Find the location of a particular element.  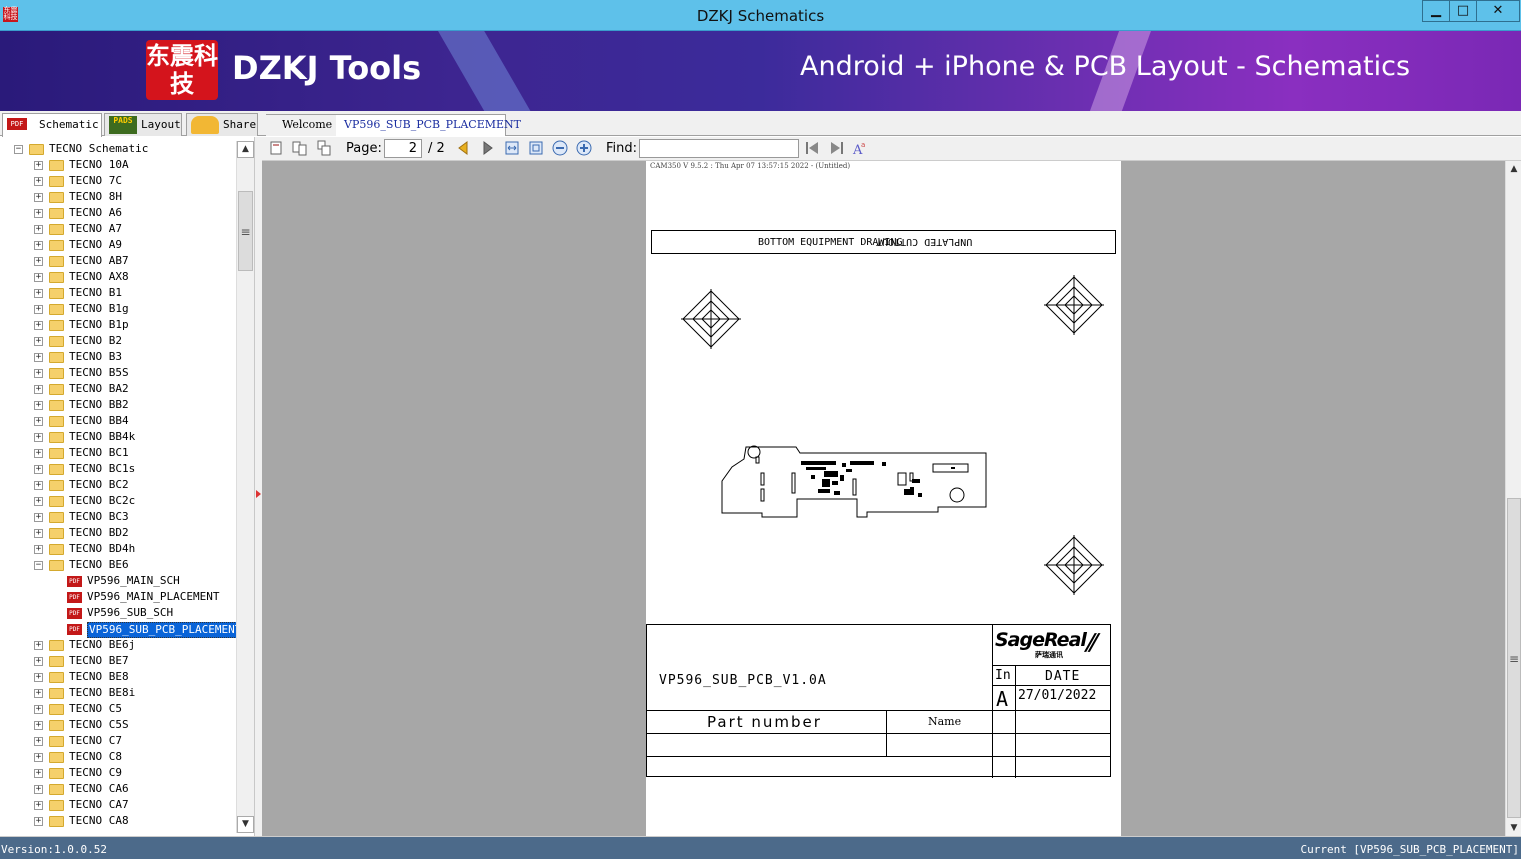

tree-folder-item: + TECNO B1 is located at coordinates (118, 293).